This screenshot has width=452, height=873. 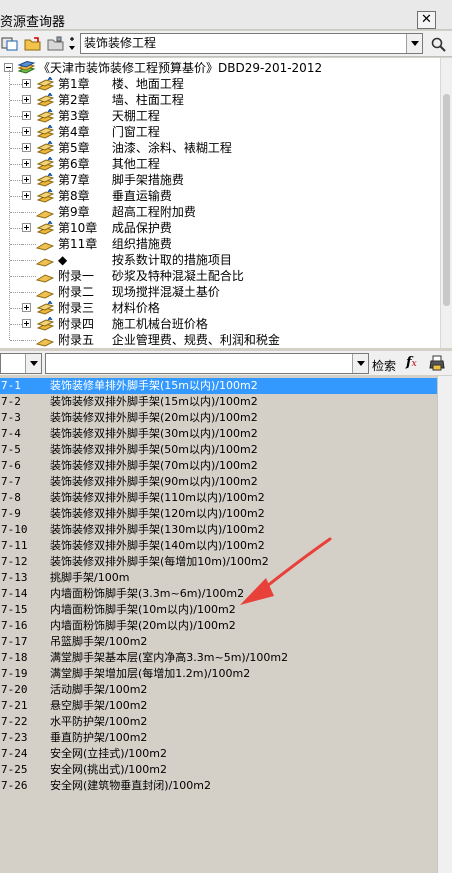 What do you see at coordinates (121, 100) in the screenshot?
I see `tree-item-label: 第2章 墙、柱面工程` at bounding box center [121, 100].